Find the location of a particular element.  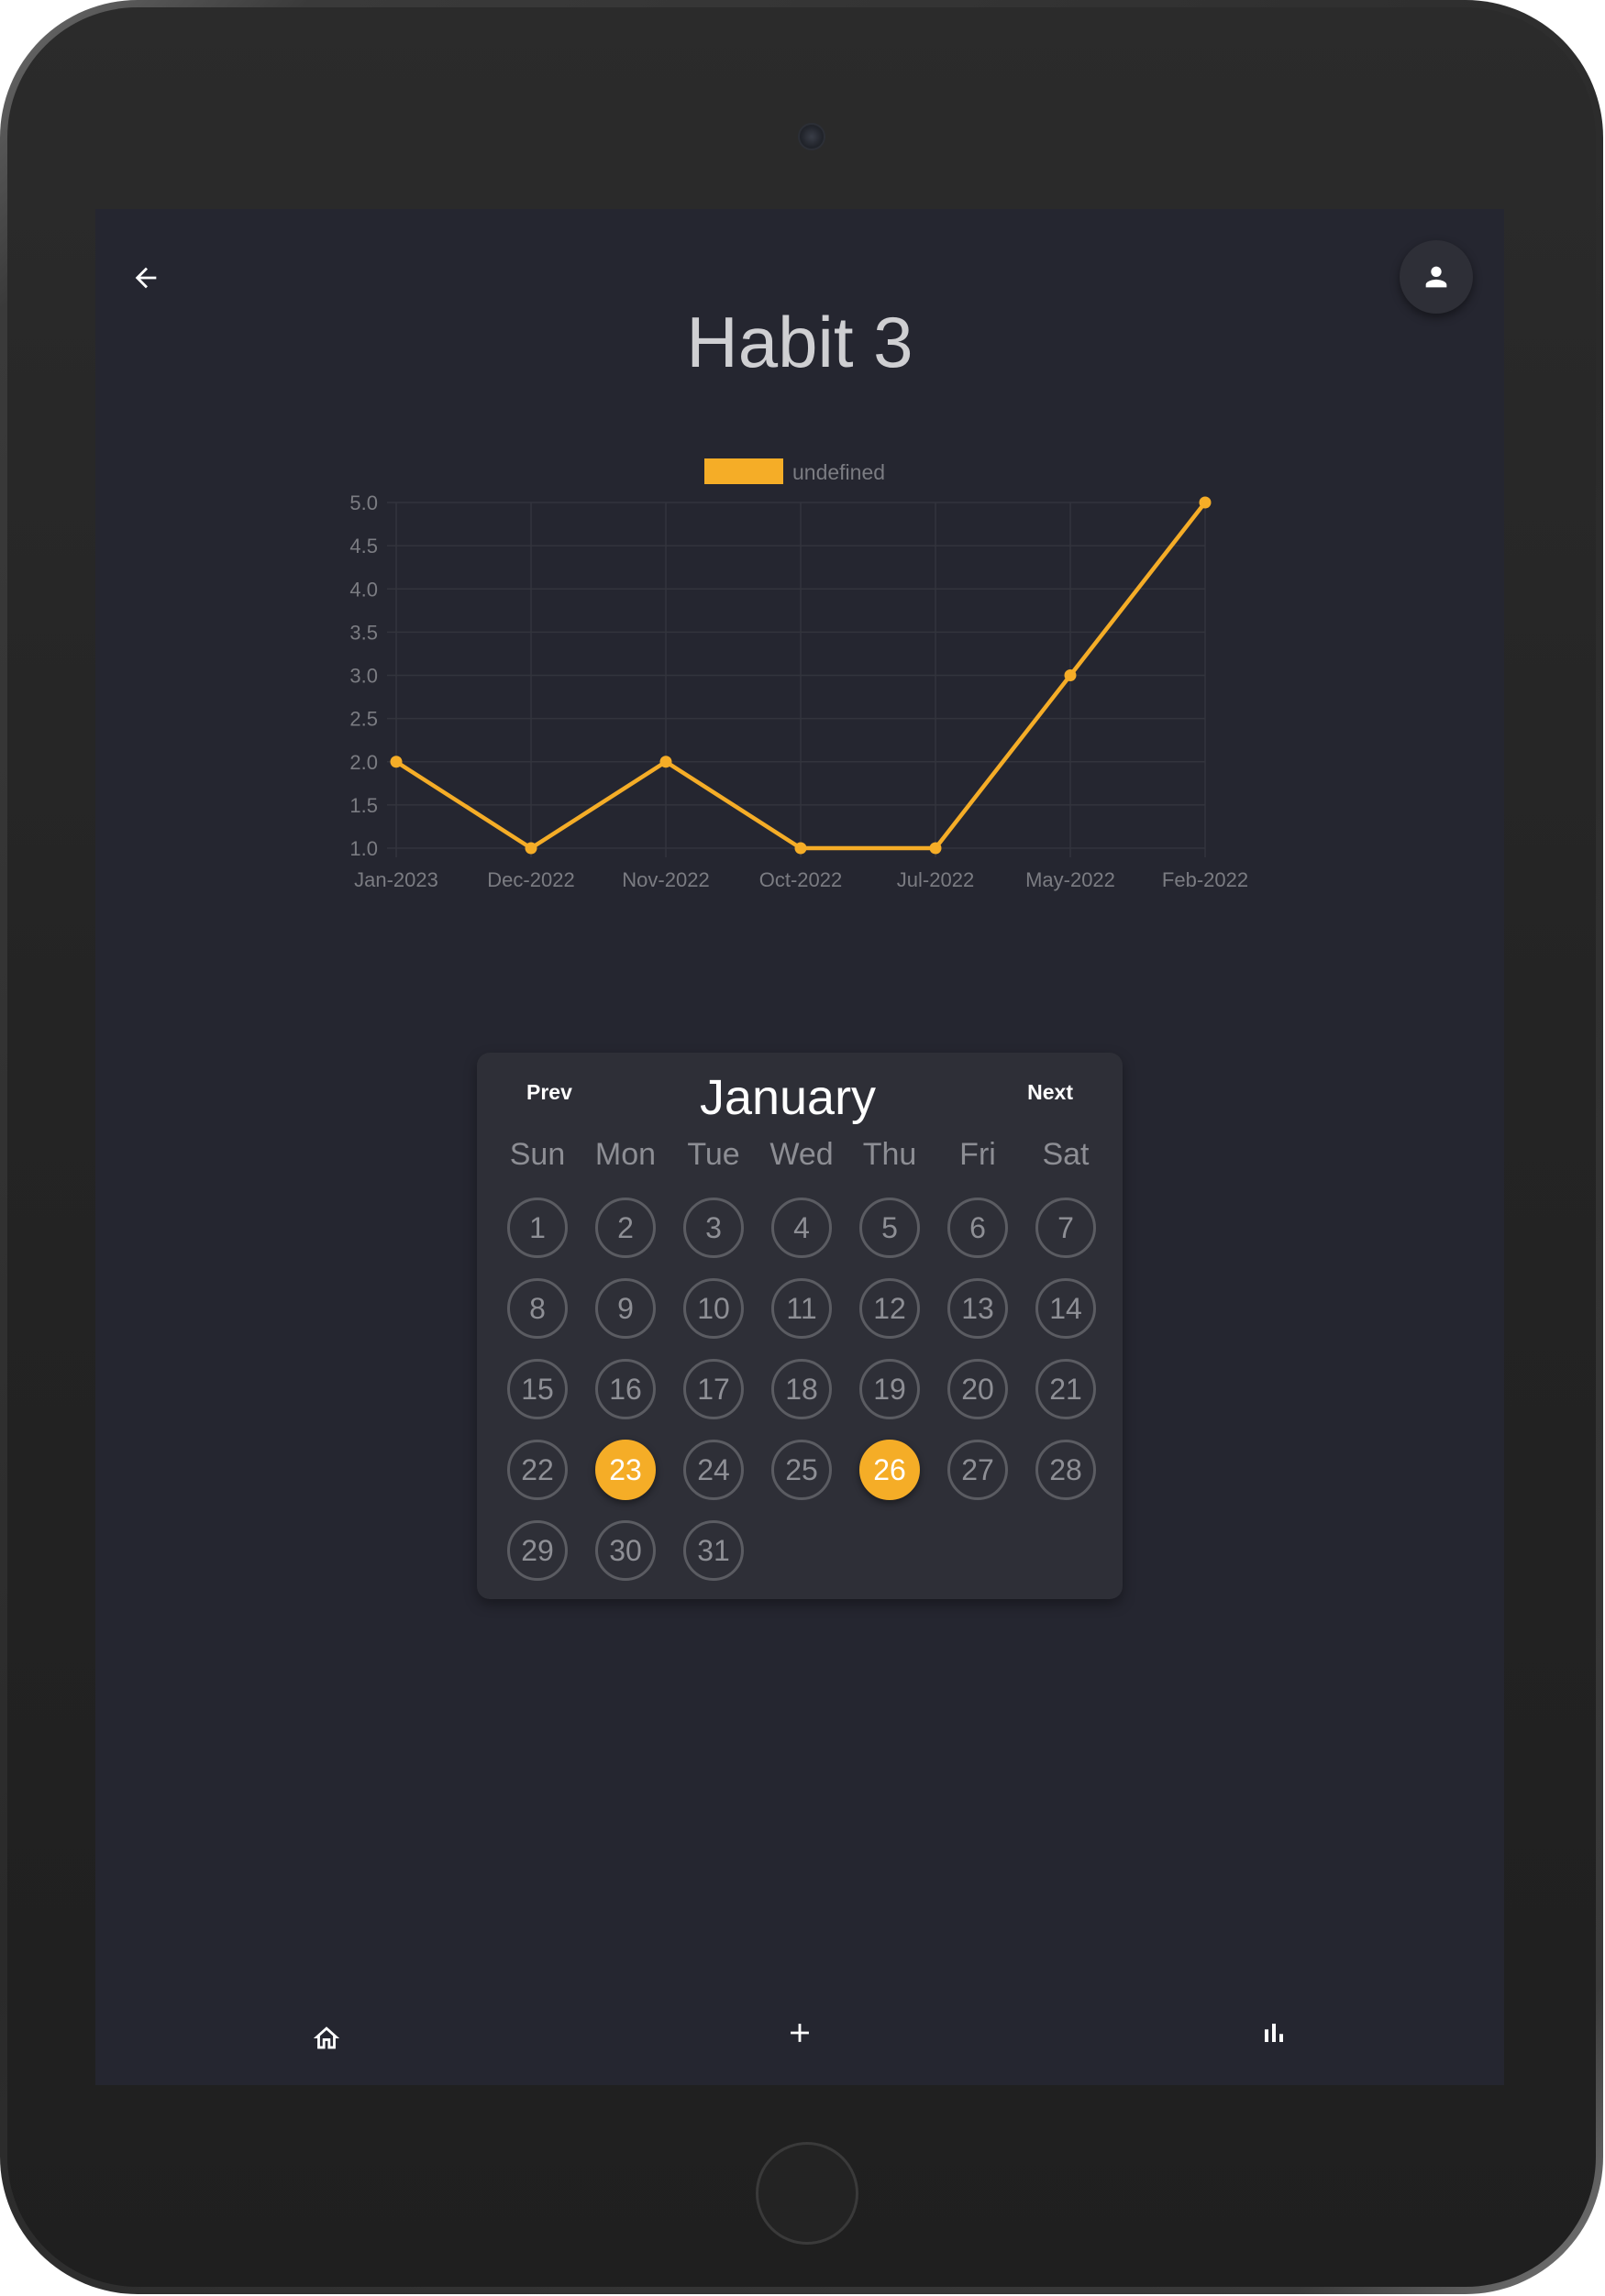

calendar-cell: 18 is located at coordinates (802, 1399).